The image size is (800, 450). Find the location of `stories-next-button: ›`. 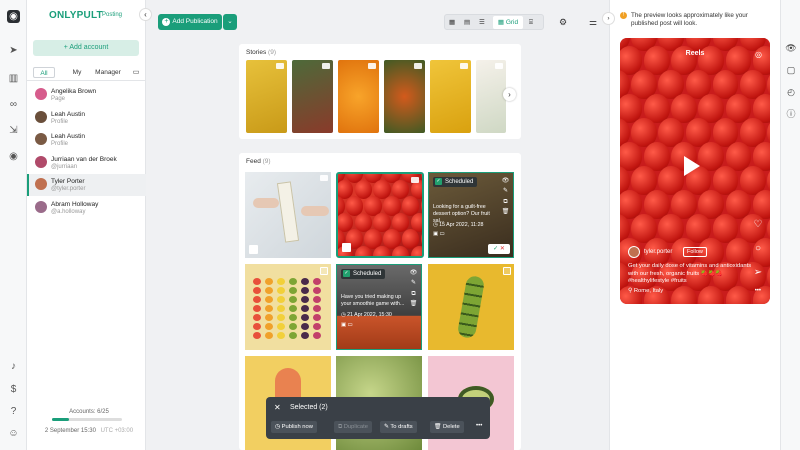

stories-next-button: › is located at coordinates (509, 94).